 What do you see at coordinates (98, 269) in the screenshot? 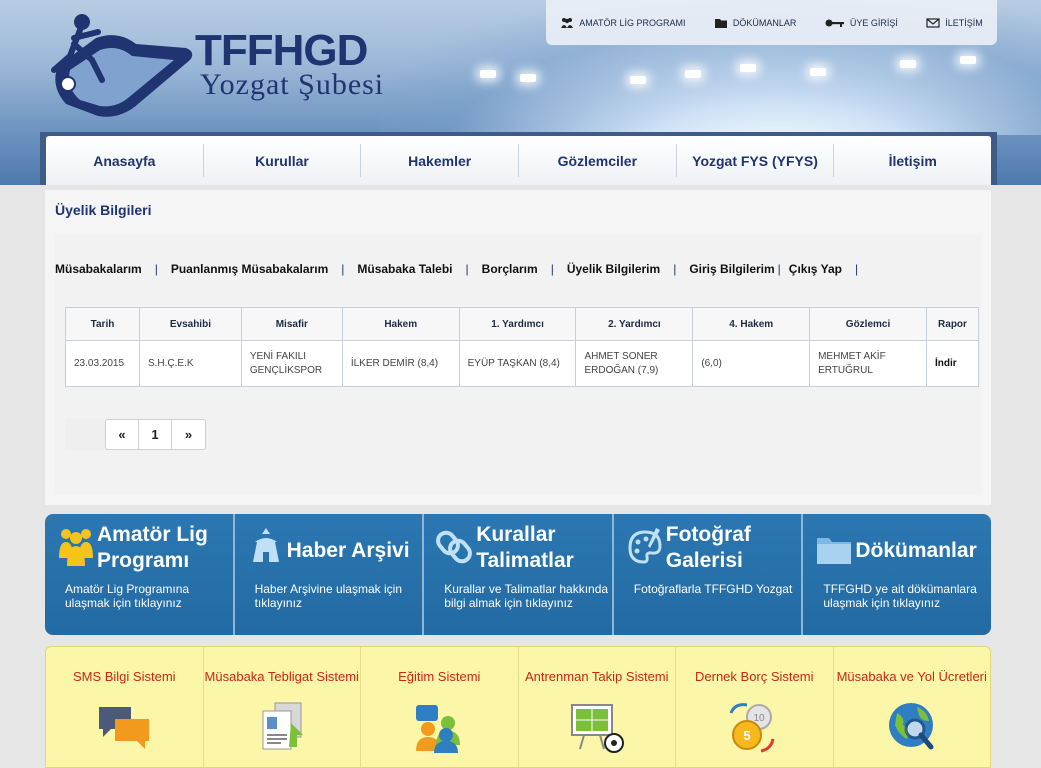
I see `submenu-musabakalarim: Müsabakalarım` at bounding box center [98, 269].